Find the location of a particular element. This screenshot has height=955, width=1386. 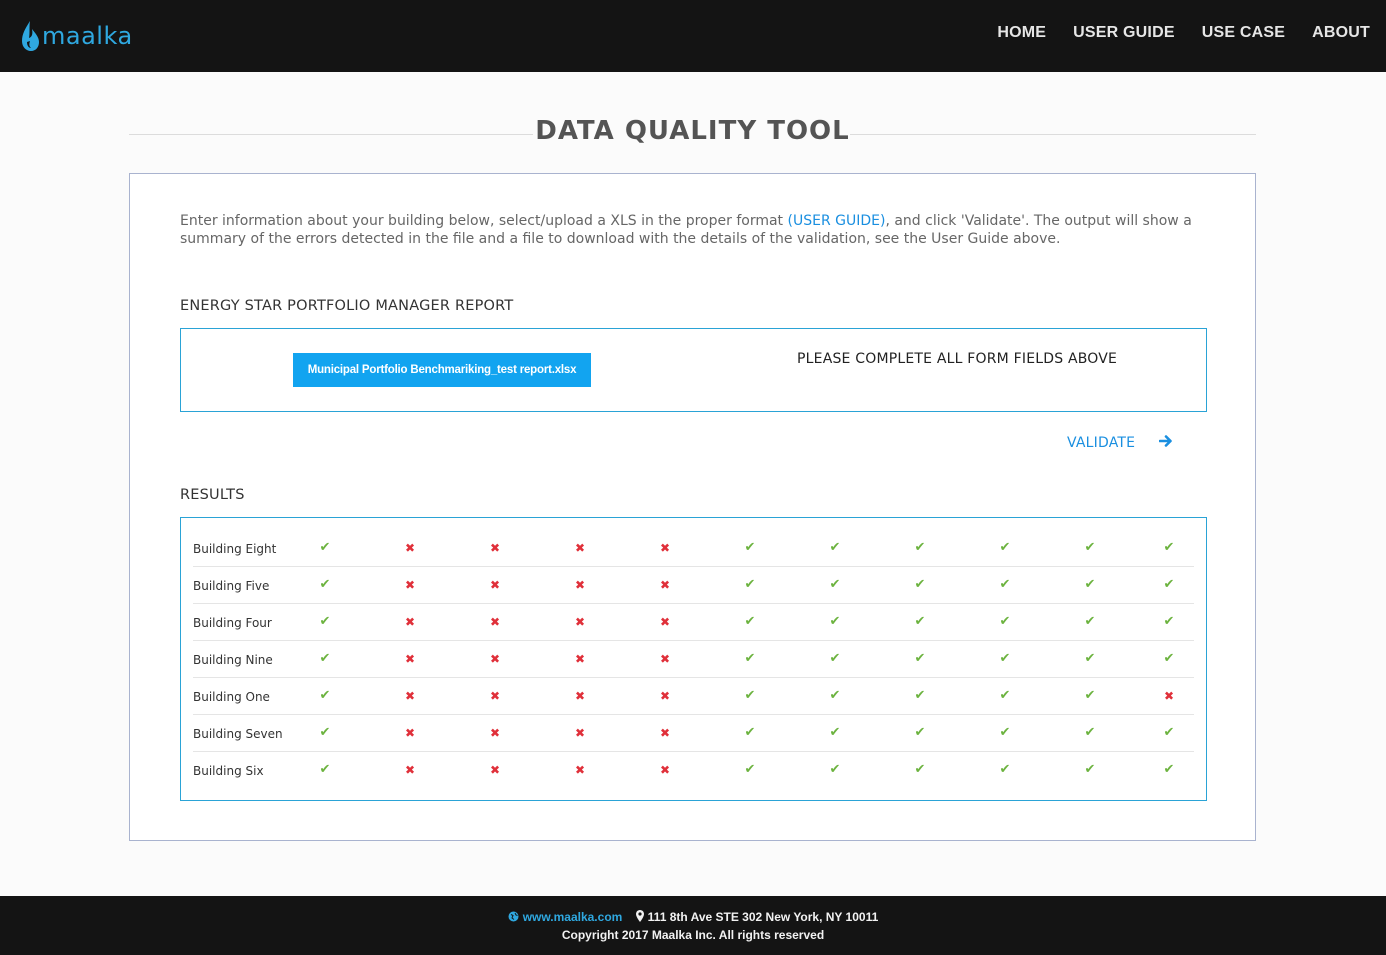

report-section-label: ENERGY STAR PORTFOLIO MANAGER REPORT is located at coordinates (347, 306).